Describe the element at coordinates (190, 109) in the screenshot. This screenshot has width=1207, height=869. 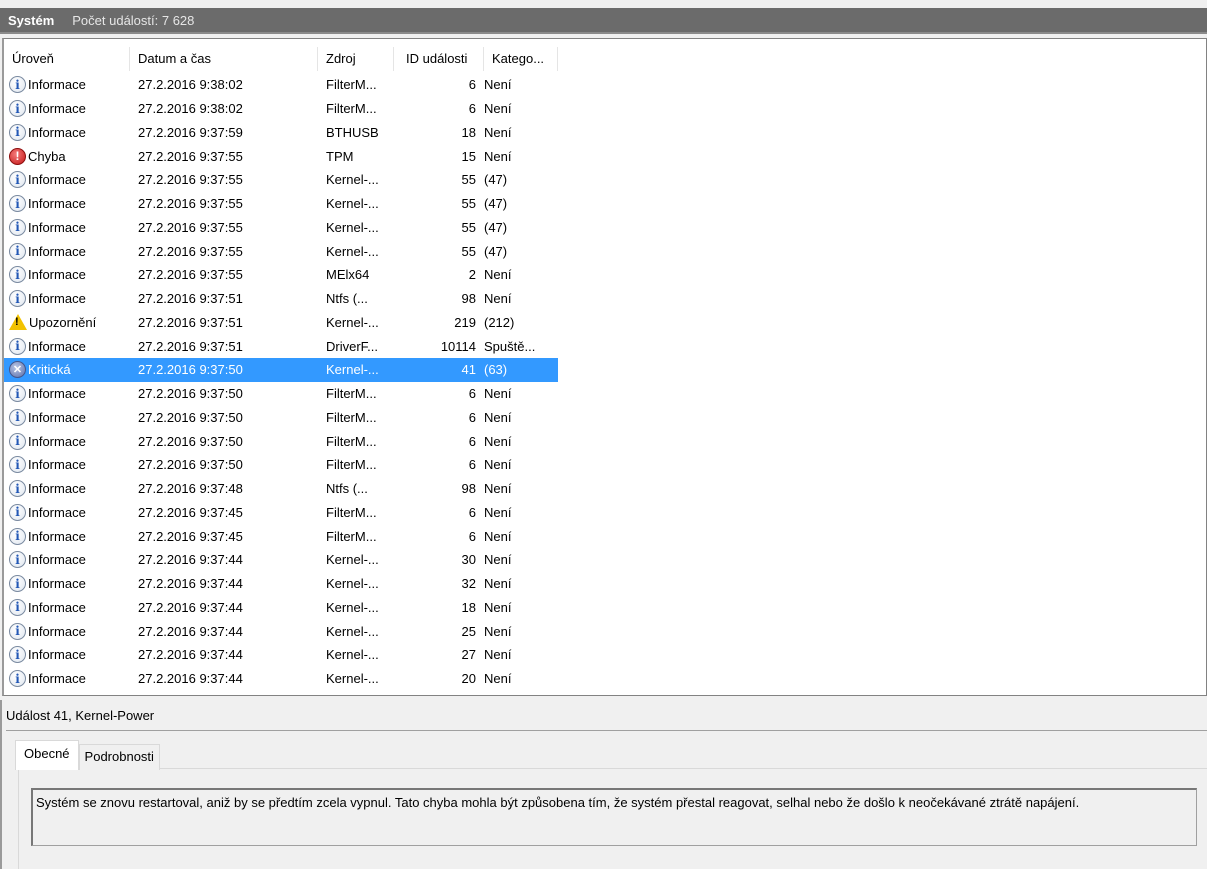
I see `date-cell: 27.2.2016 9:38:02` at that location.